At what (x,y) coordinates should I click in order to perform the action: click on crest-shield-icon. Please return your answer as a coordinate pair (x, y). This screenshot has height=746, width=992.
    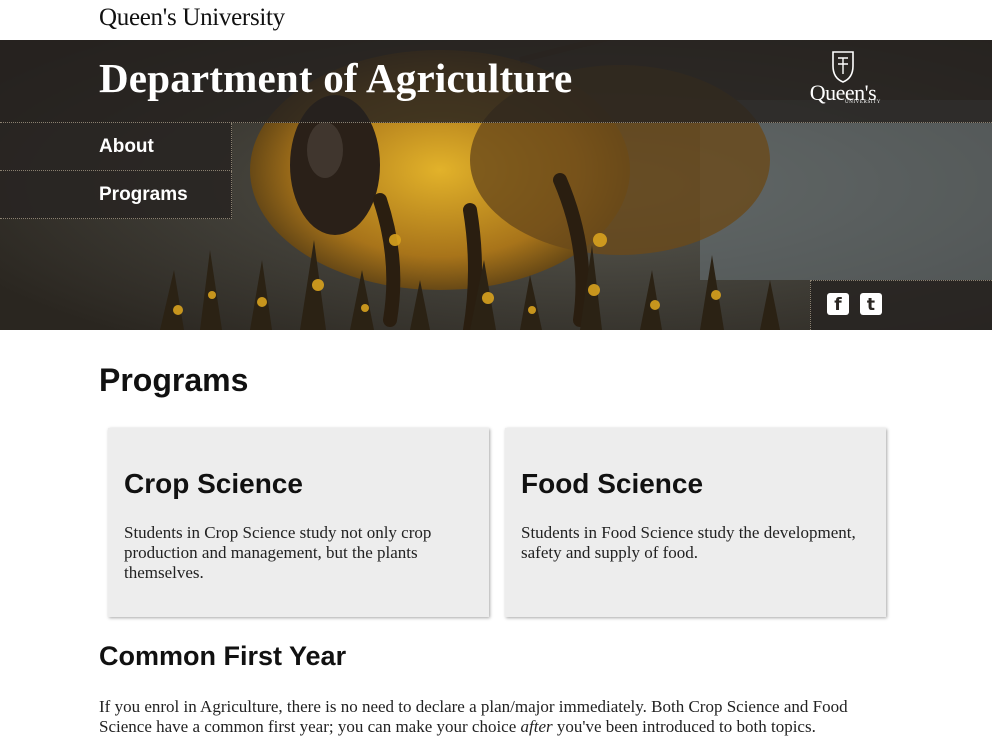
    Looking at the image, I should click on (843, 67).